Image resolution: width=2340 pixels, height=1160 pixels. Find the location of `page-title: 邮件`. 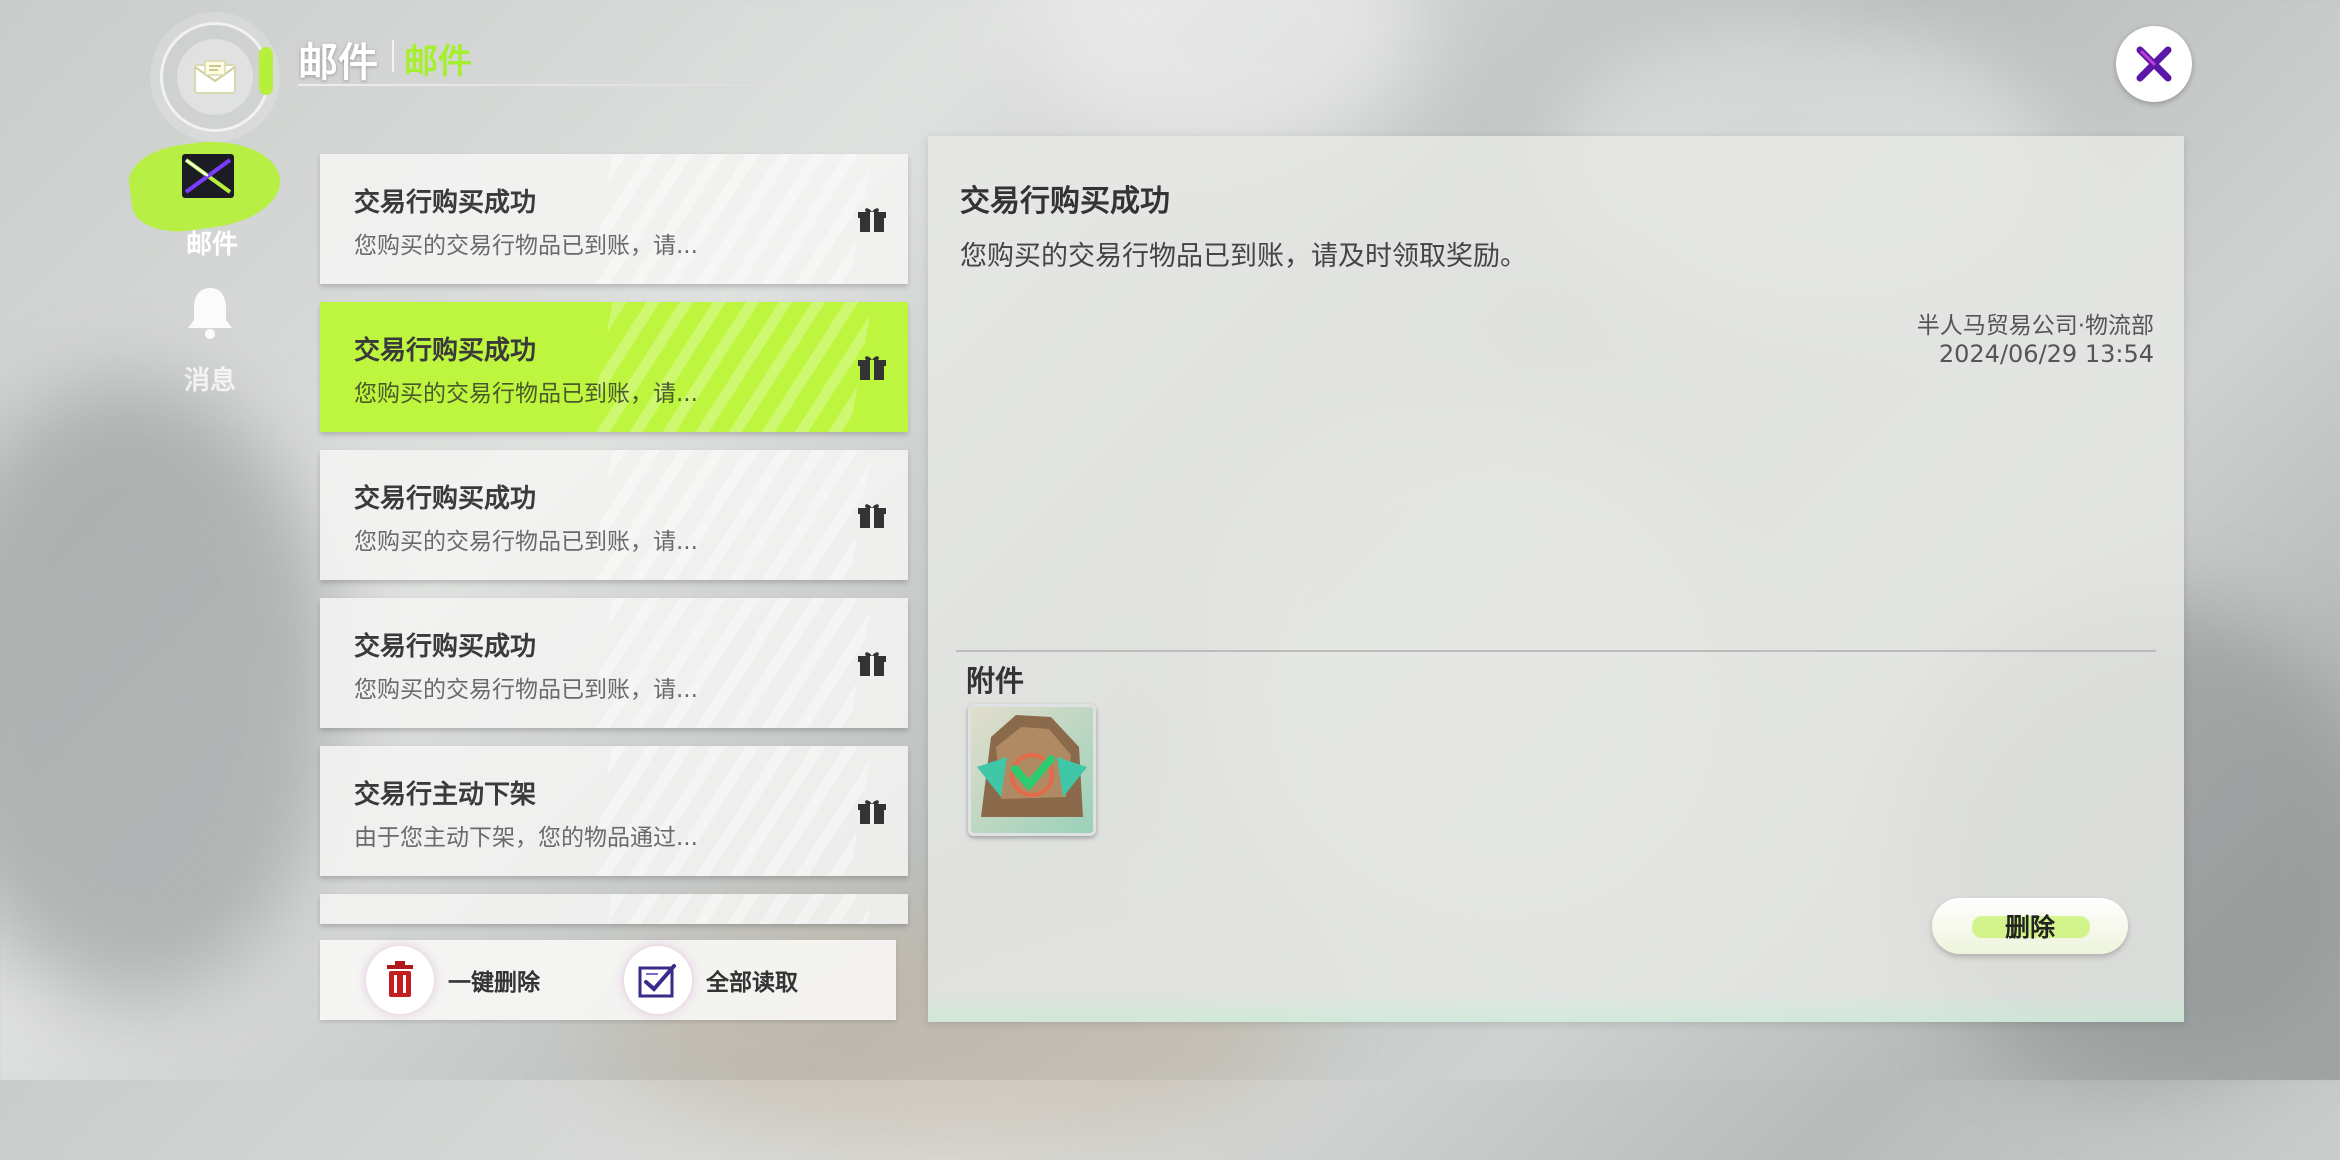

page-title: 邮件 is located at coordinates (338, 63).